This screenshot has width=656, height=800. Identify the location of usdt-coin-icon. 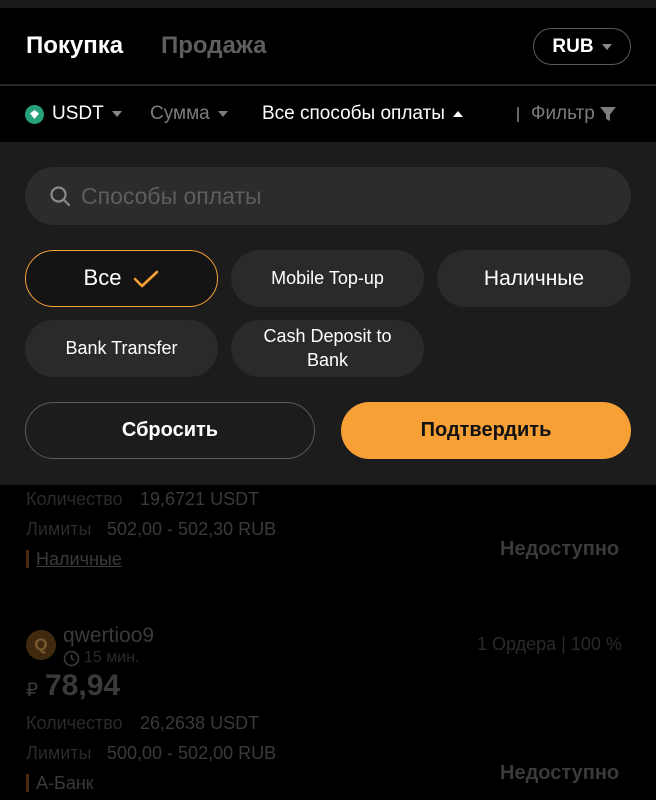
(34, 114).